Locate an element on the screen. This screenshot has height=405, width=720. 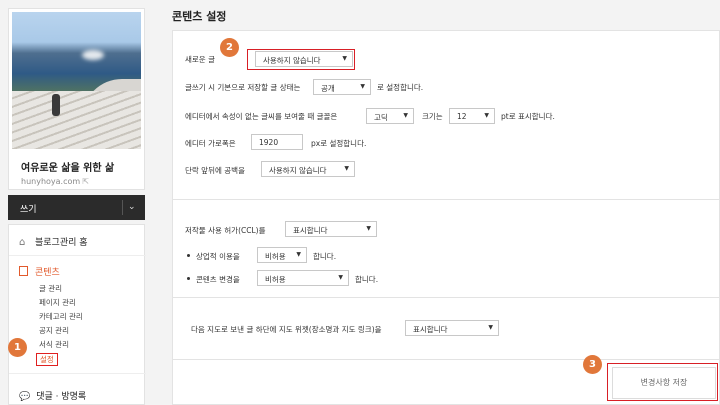
new-post-label: 새로운 글 is located at coordinates (200, 59).